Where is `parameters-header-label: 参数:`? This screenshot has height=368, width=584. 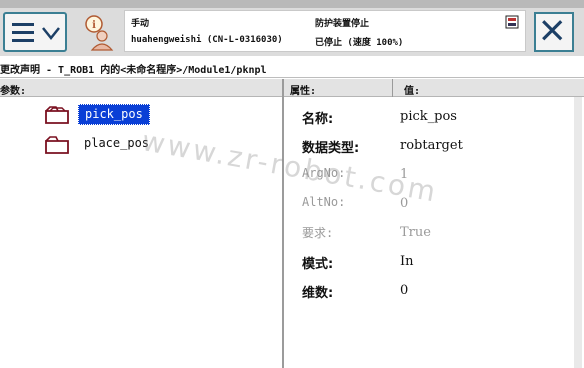 parameters-header-label: 参数: is located at coordinates (13, 91).